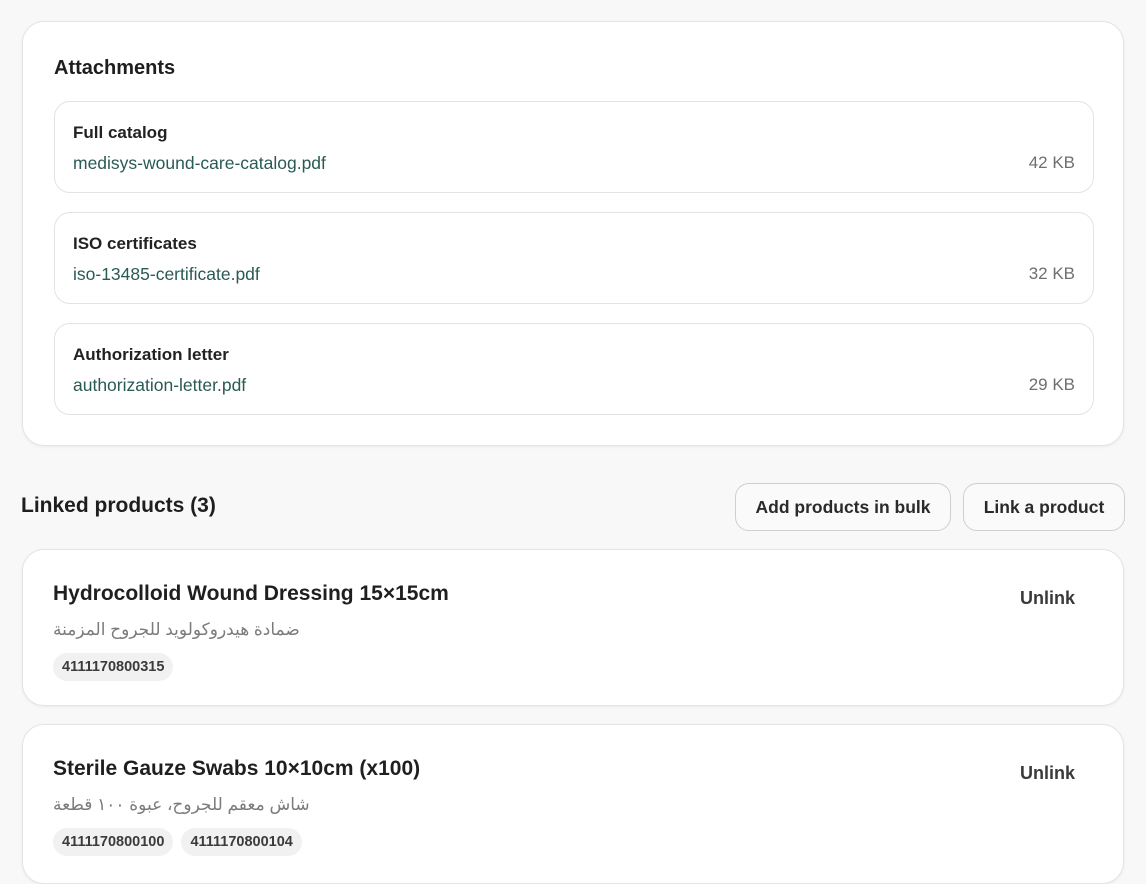  What do you see at coordinates (176, 629) in the screenshot?
I see `product-arabic-name: ضمادة هيدروكولويد للجروح المزمنة` at bounding box center [176, 629].